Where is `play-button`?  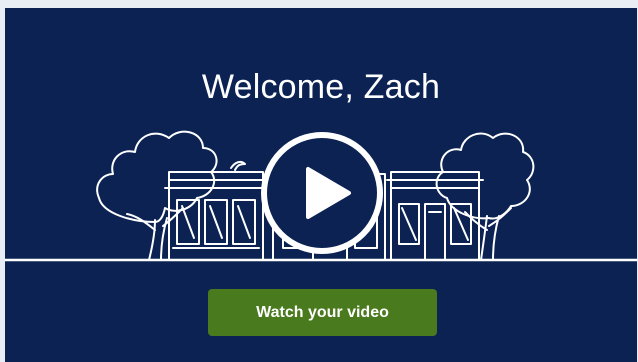
play-button is located at coordinates (322, 193).